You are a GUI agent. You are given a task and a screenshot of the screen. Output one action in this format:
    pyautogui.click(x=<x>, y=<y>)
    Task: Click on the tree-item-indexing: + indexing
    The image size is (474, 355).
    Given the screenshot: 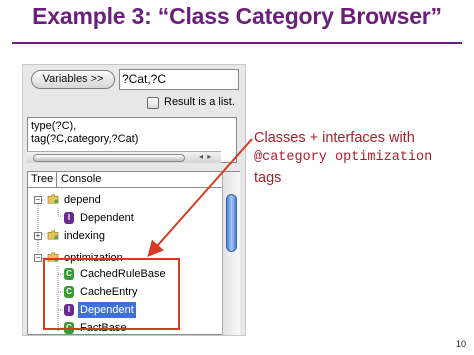 What is the action you would take?
    pyautogui.click(x=123, y=236)
    